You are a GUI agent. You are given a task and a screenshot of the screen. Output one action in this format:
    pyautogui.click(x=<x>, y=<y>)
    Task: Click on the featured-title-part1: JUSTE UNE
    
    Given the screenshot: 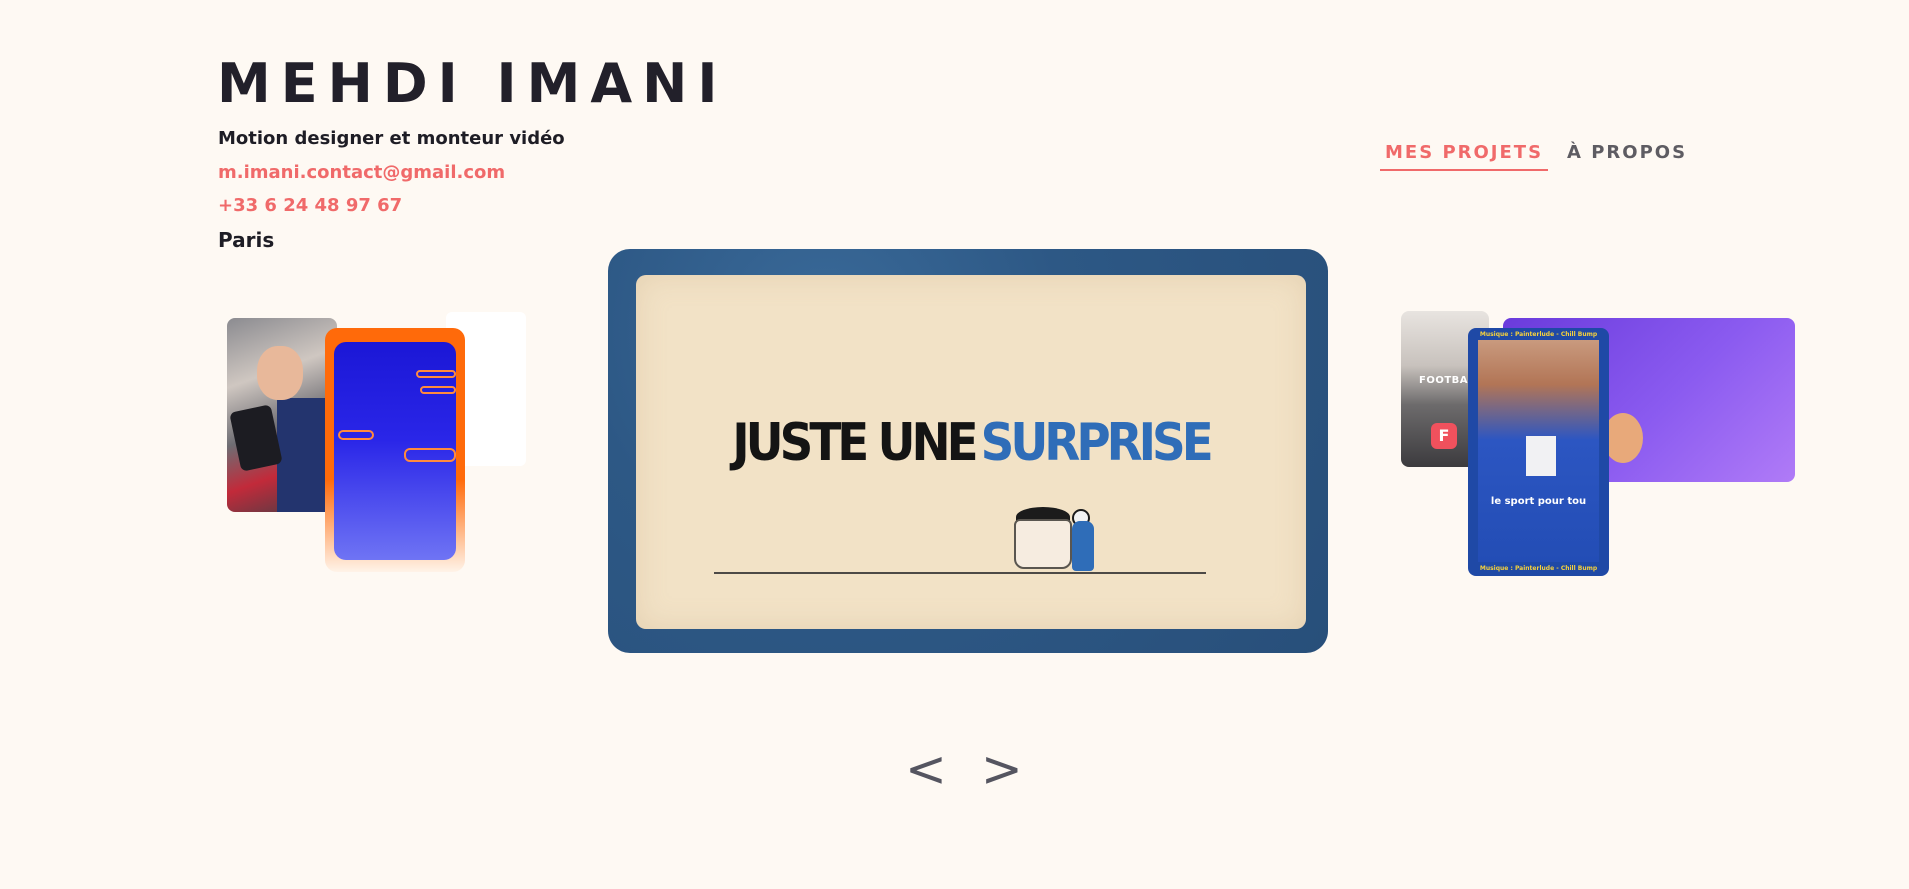 What is the action you would take?
    pyautogui.click(x=855, y=443)
    